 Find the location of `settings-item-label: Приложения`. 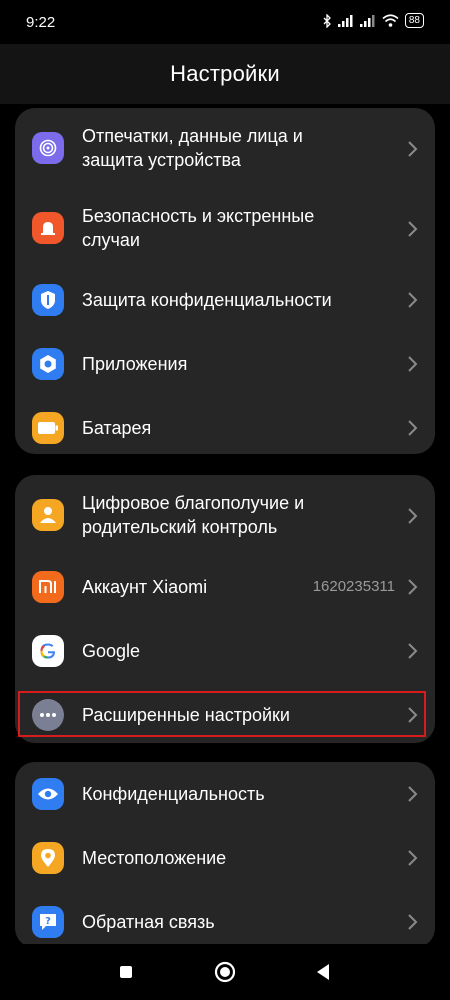

settings-item-label: Приложения is located at coordinates (135, 364).